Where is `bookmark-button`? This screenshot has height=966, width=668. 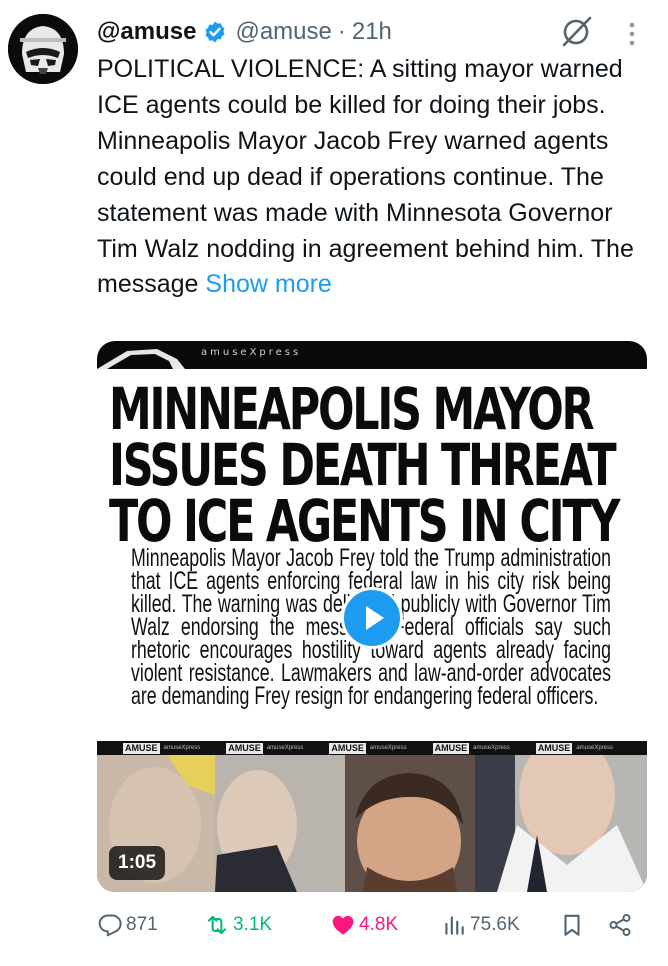
bookmark-button is located at coordinates (573, 925).